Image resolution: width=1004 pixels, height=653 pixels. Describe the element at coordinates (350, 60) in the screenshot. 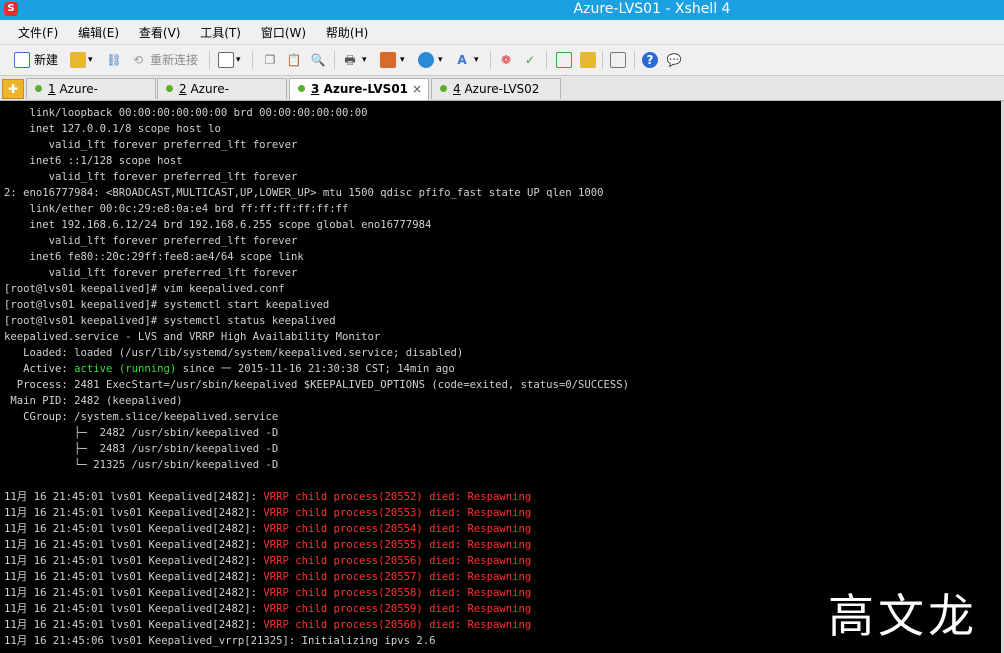

I see `print-icon: 🖶` at that location.